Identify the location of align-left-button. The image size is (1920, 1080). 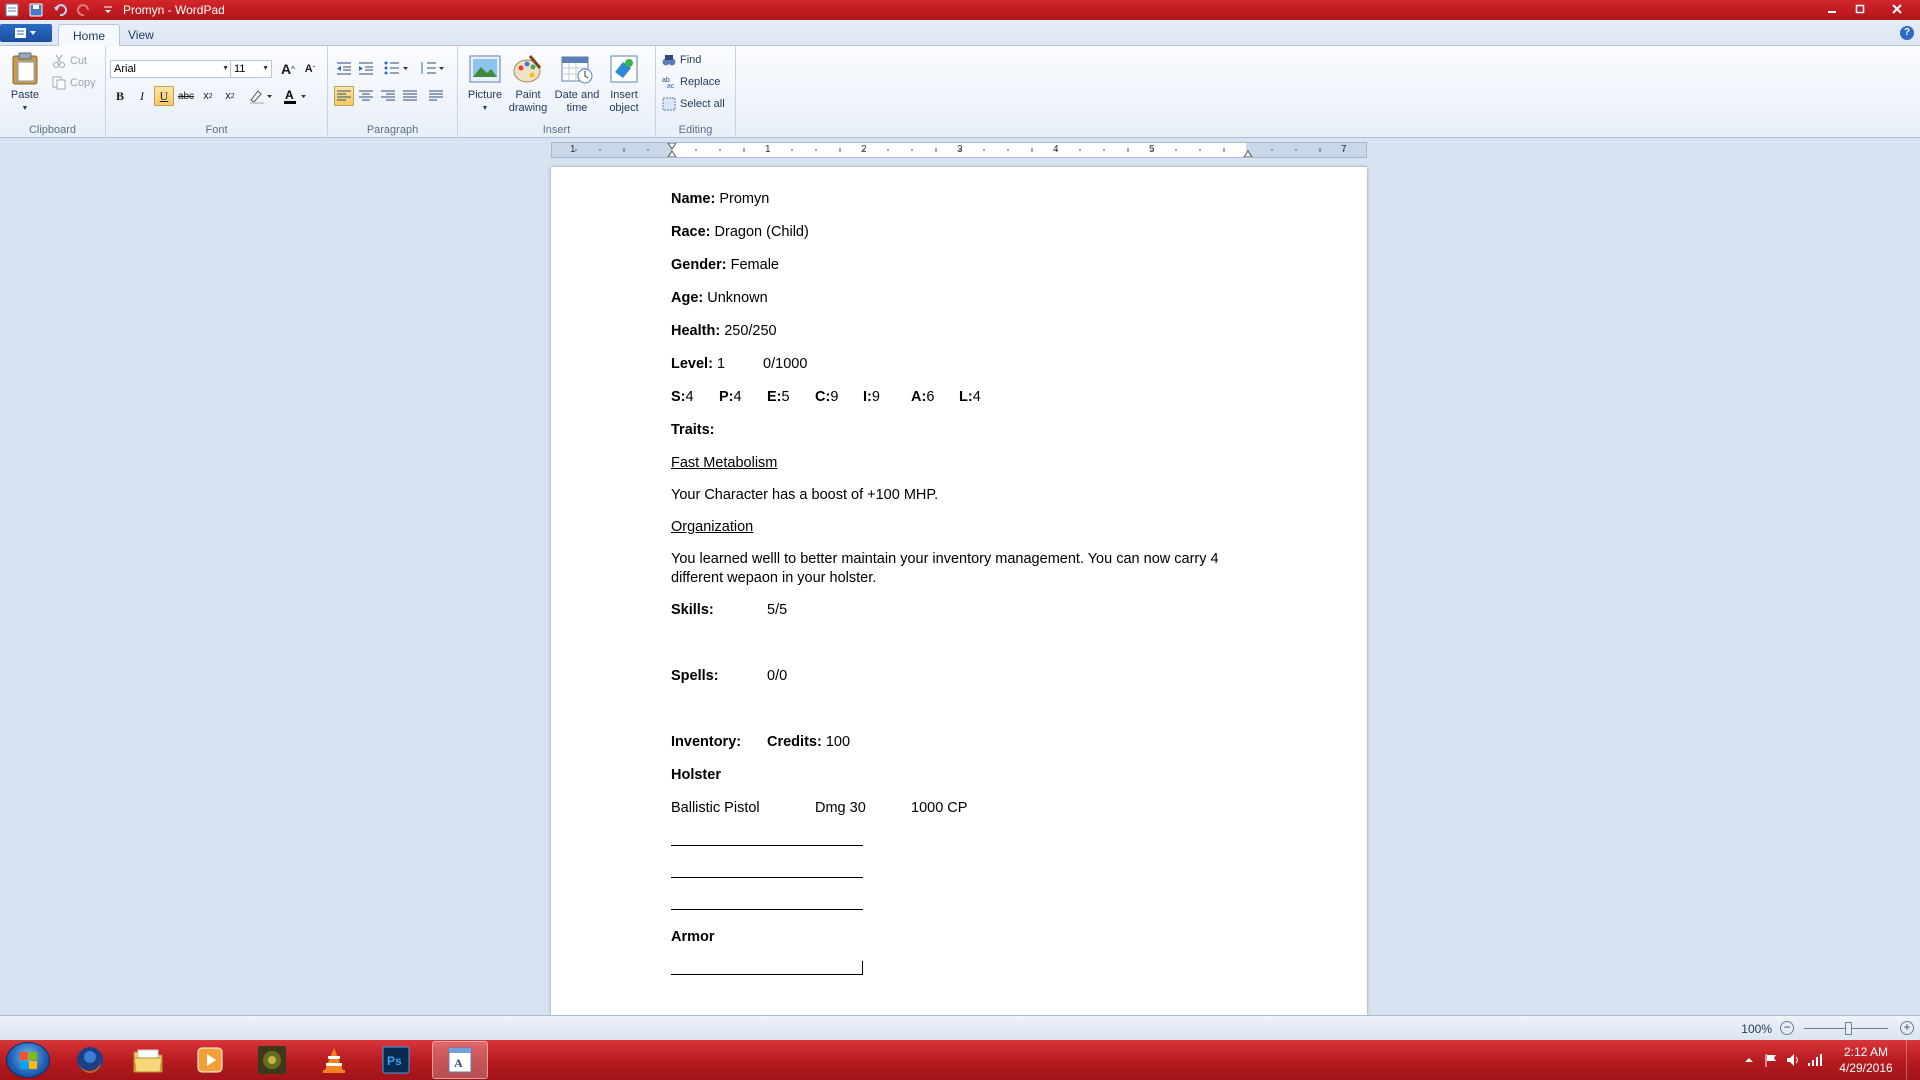
(344, 96).